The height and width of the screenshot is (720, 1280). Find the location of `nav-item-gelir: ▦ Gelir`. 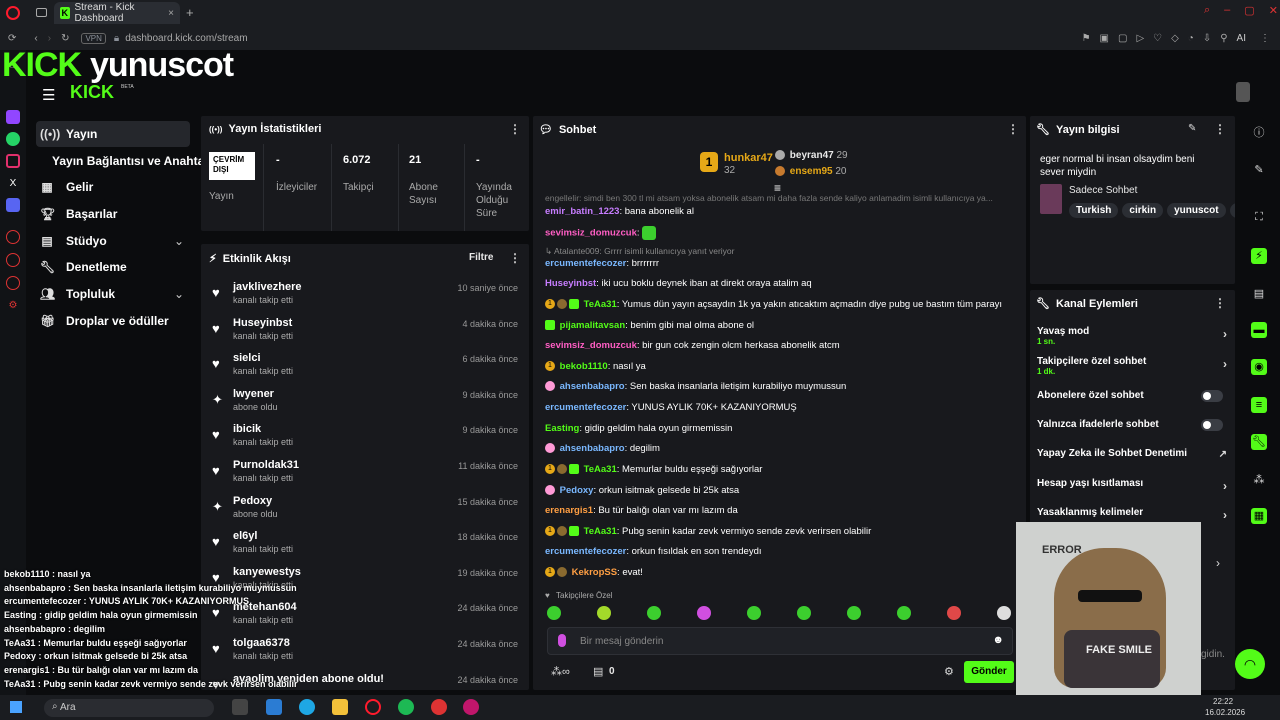

nav-item-gelir: ▦ Gelir is located at coordinates (64, 187).